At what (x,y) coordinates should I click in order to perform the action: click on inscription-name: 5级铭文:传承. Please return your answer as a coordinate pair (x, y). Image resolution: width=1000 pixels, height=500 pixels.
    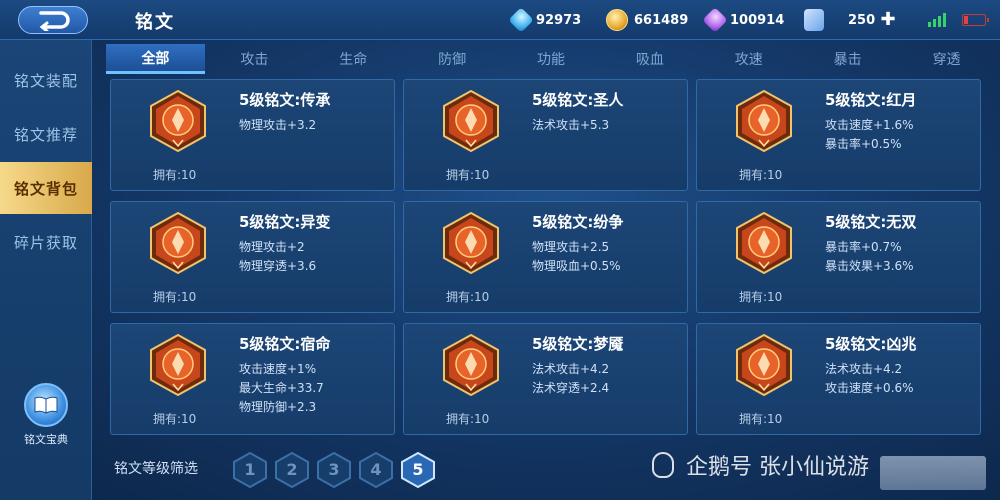
    Looking at the image, I should click on (285, 100).